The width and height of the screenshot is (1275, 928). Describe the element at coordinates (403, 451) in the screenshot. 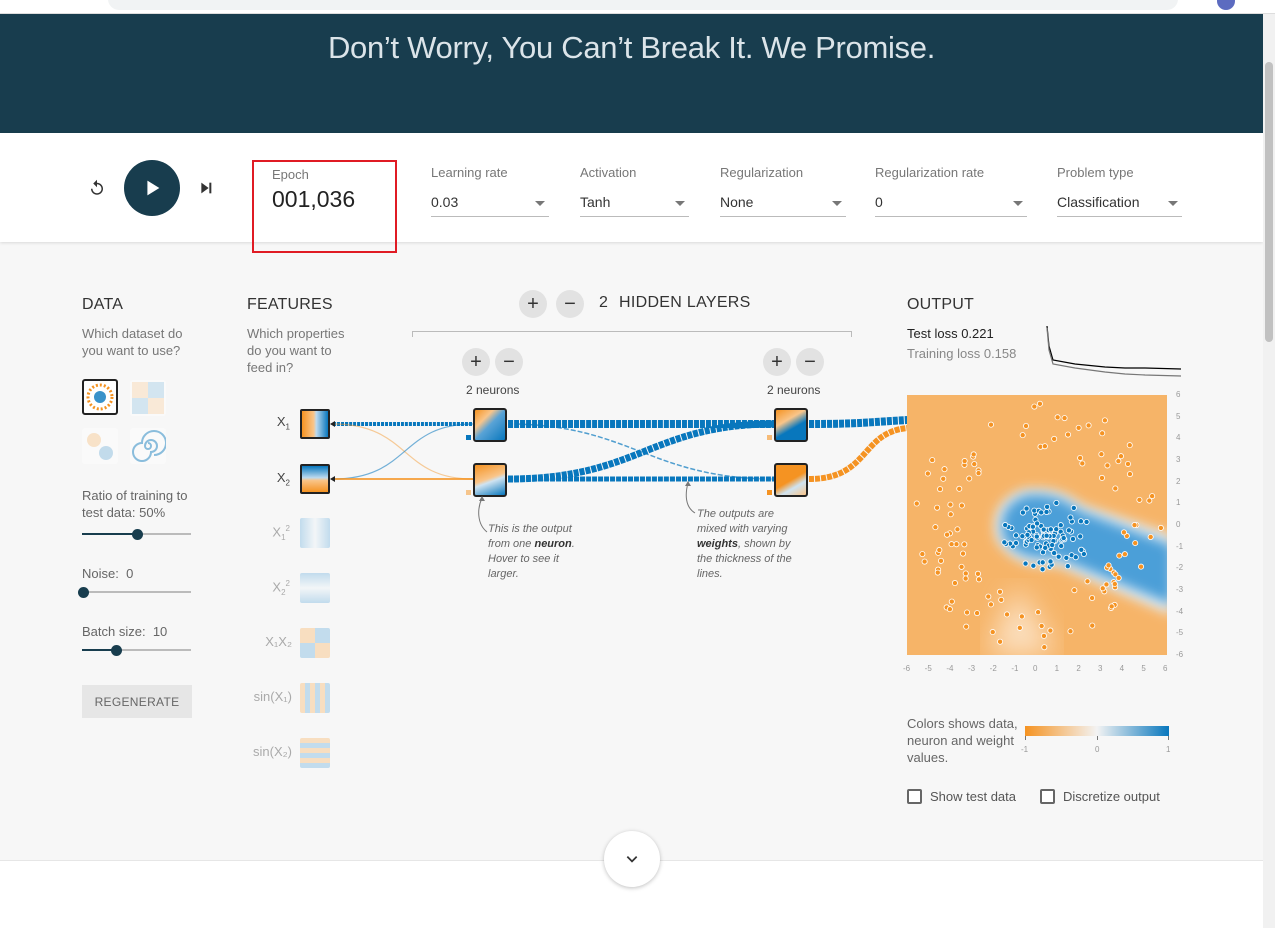

I see `link-x2-n11` at that location.